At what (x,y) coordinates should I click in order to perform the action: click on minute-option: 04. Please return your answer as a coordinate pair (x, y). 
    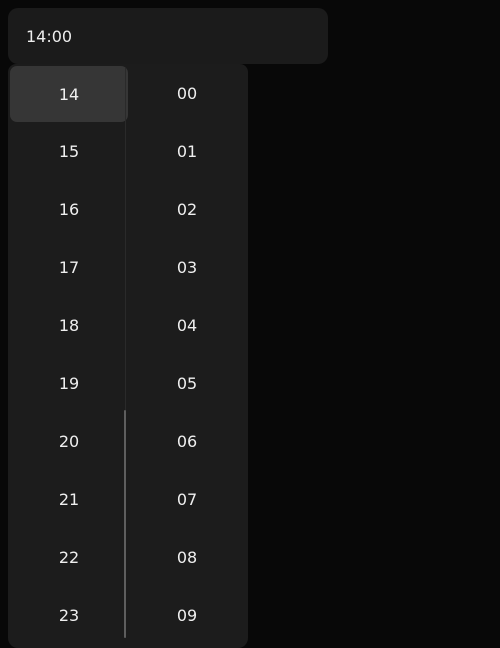
    Looking at the image, I should click on (187, 325).